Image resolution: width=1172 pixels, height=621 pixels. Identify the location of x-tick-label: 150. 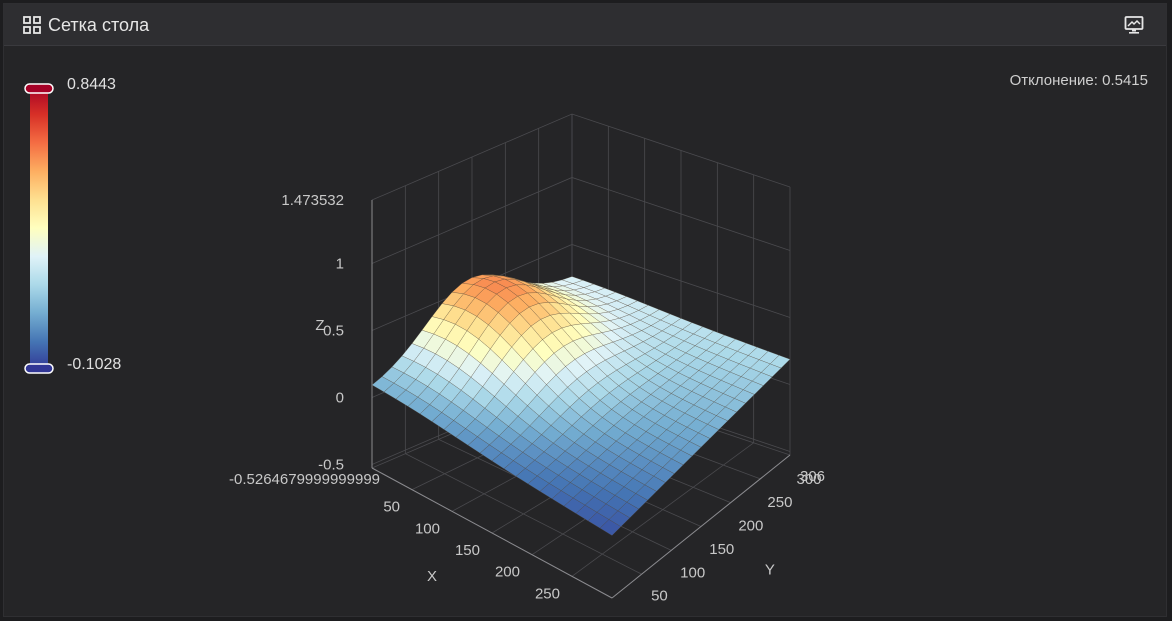
(467, 550).